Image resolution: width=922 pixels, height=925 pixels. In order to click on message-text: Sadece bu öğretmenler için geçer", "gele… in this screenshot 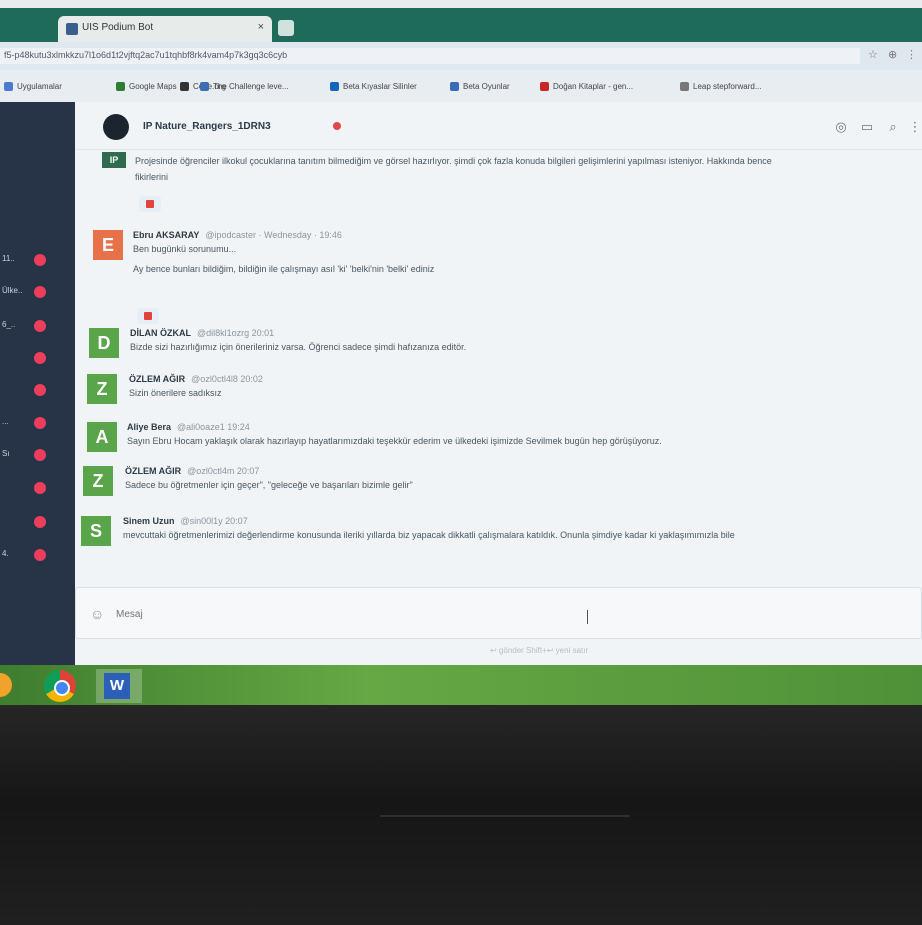, I will do `click(269, 485)`.